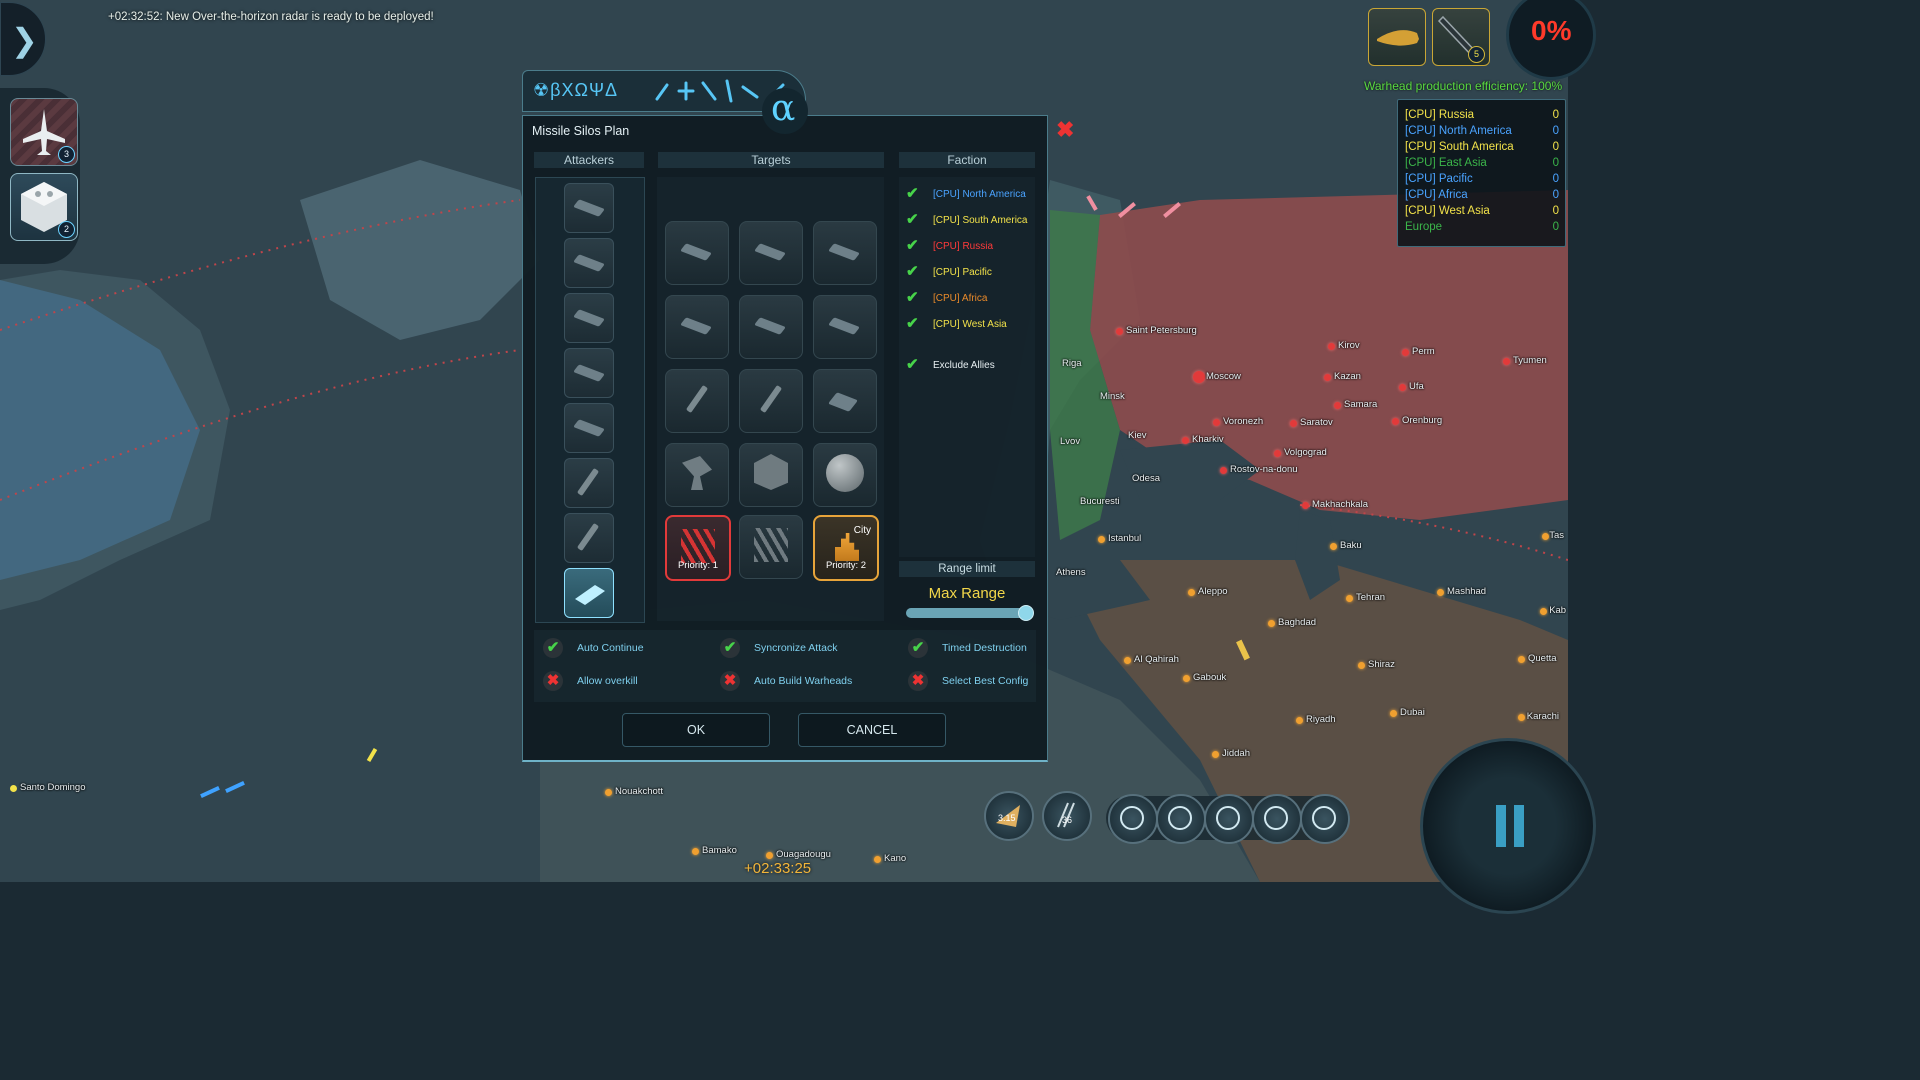 The image size is (1920, 1080). I want to click on target-mobile-launcher, so click(697, 401).